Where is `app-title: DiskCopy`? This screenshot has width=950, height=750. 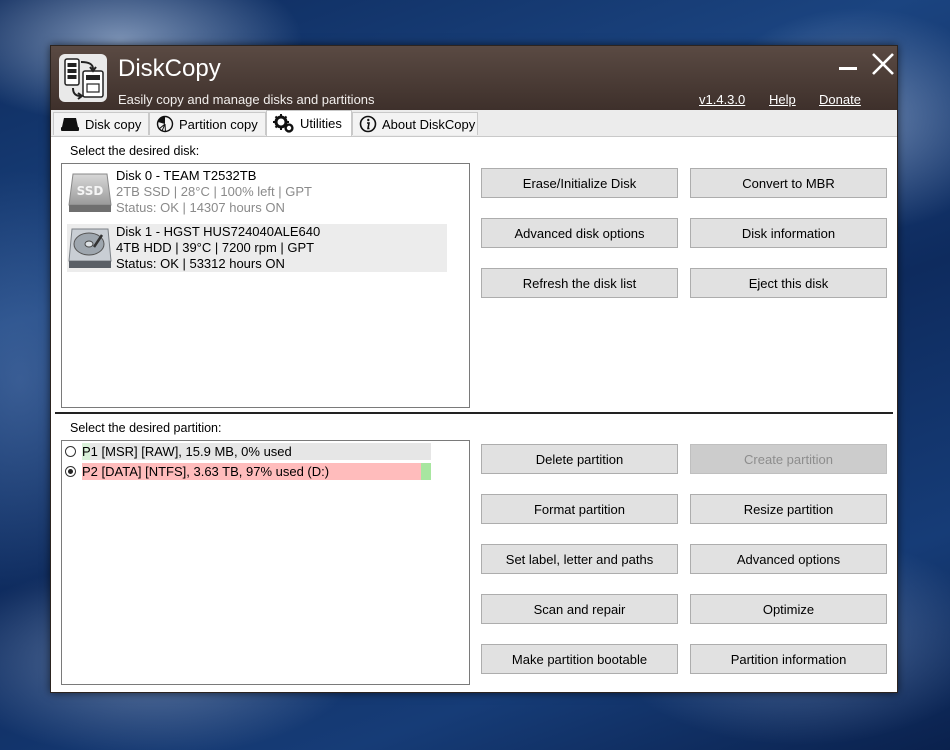 app-title: DiskCopy is located at coordinates (169, 68).